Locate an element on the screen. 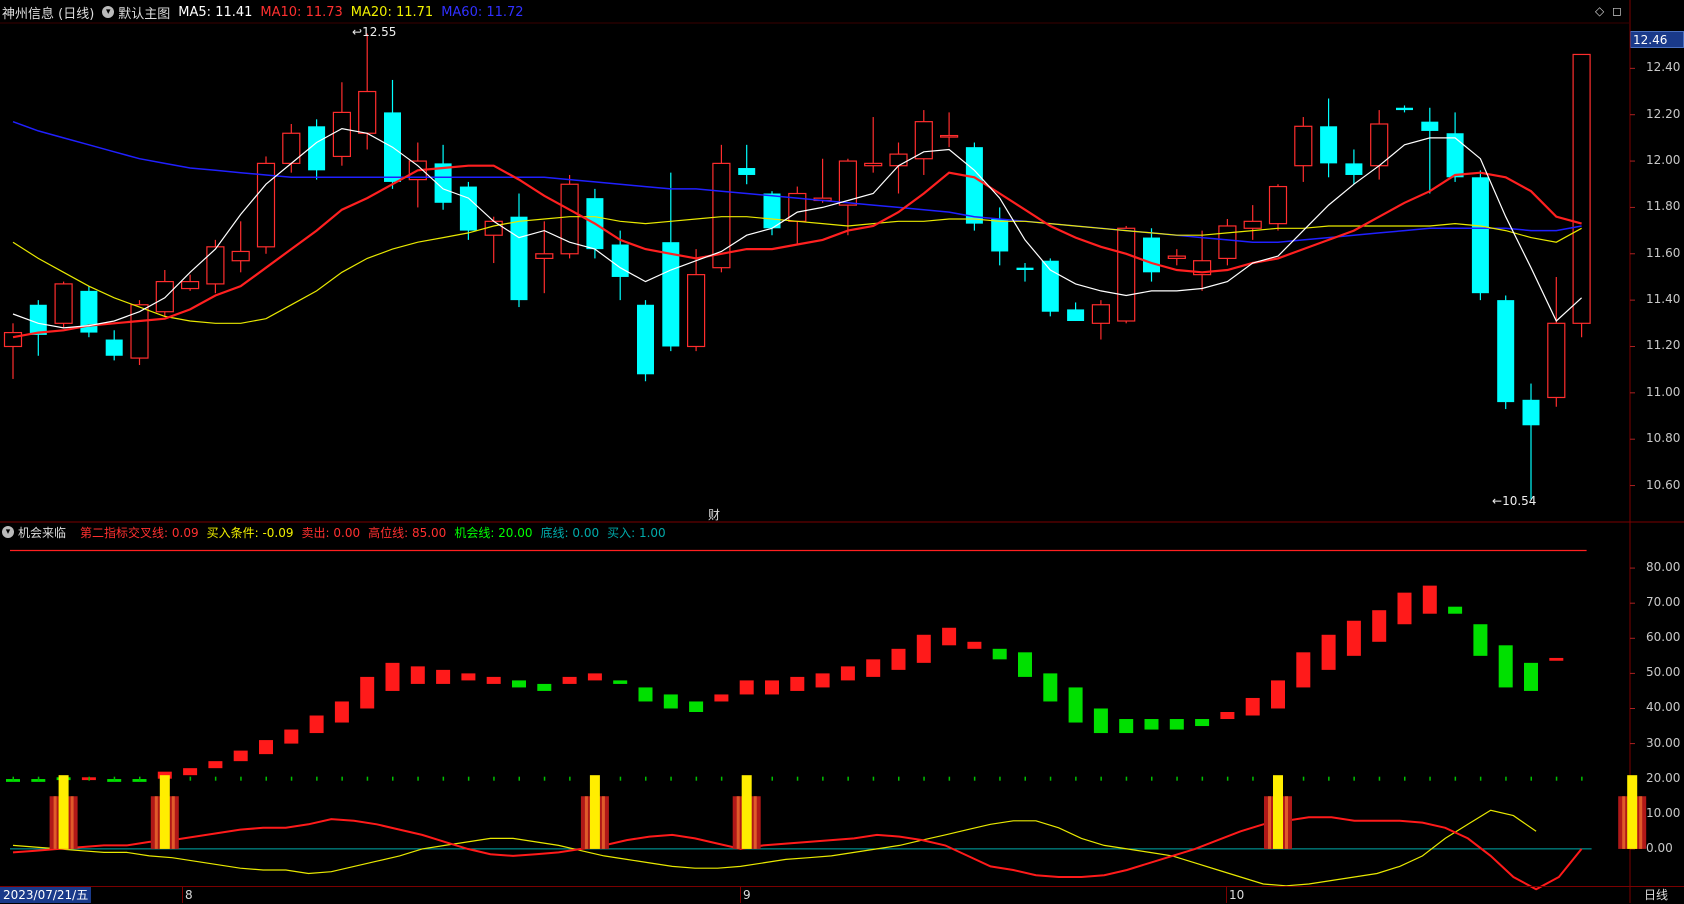  high-marker-arrow: ↩ is located at coordinates (357, 32).